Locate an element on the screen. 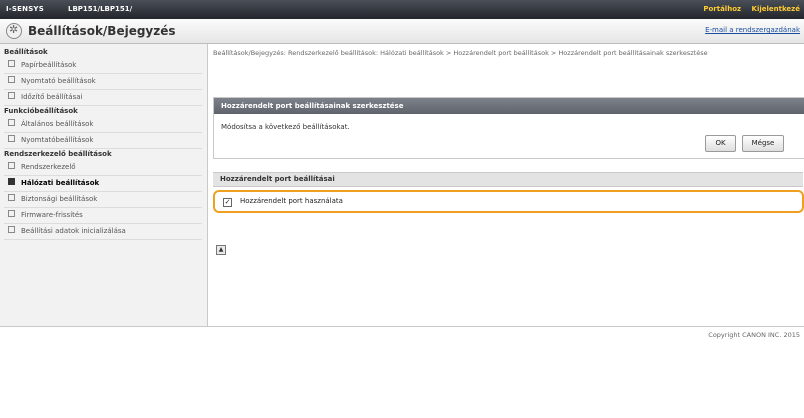 The image size is (804, 418). dedicated-port-checkbox: ✓ is located at coordinates (227, 202).